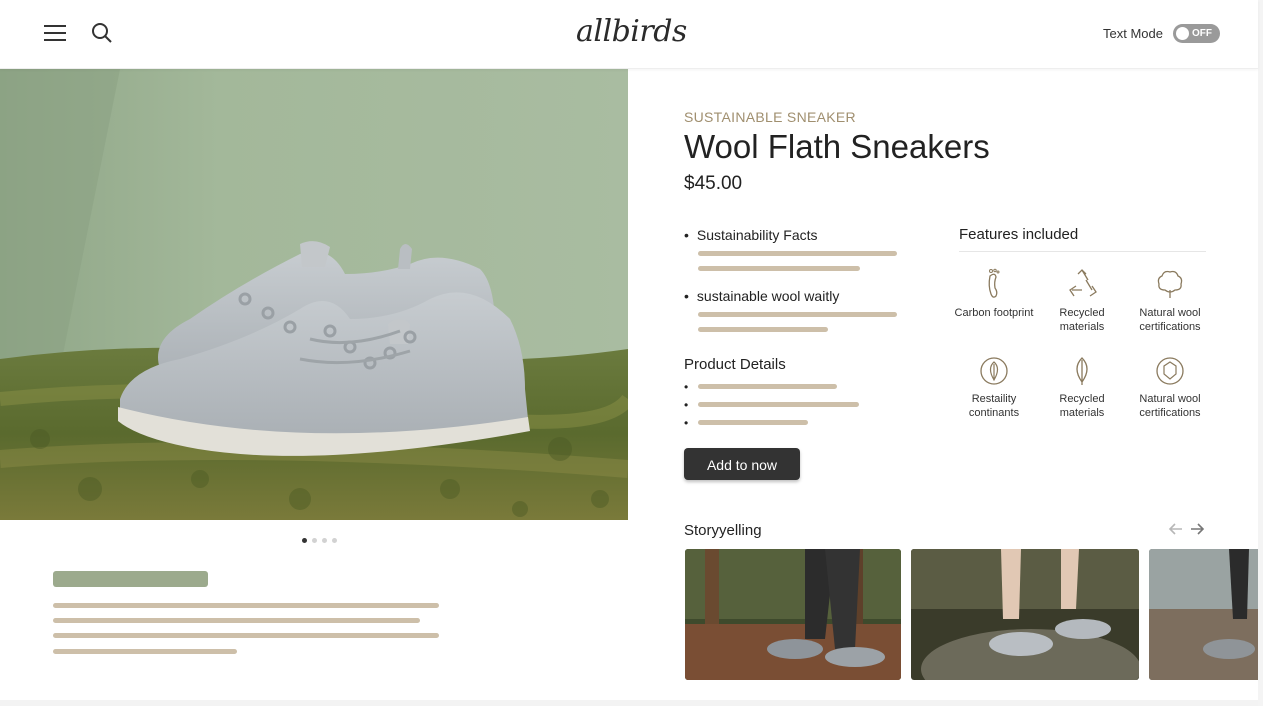  Describe the element at coordinates (1197, 529) in the screenshot. I see `arrow-right-icon` at that location.